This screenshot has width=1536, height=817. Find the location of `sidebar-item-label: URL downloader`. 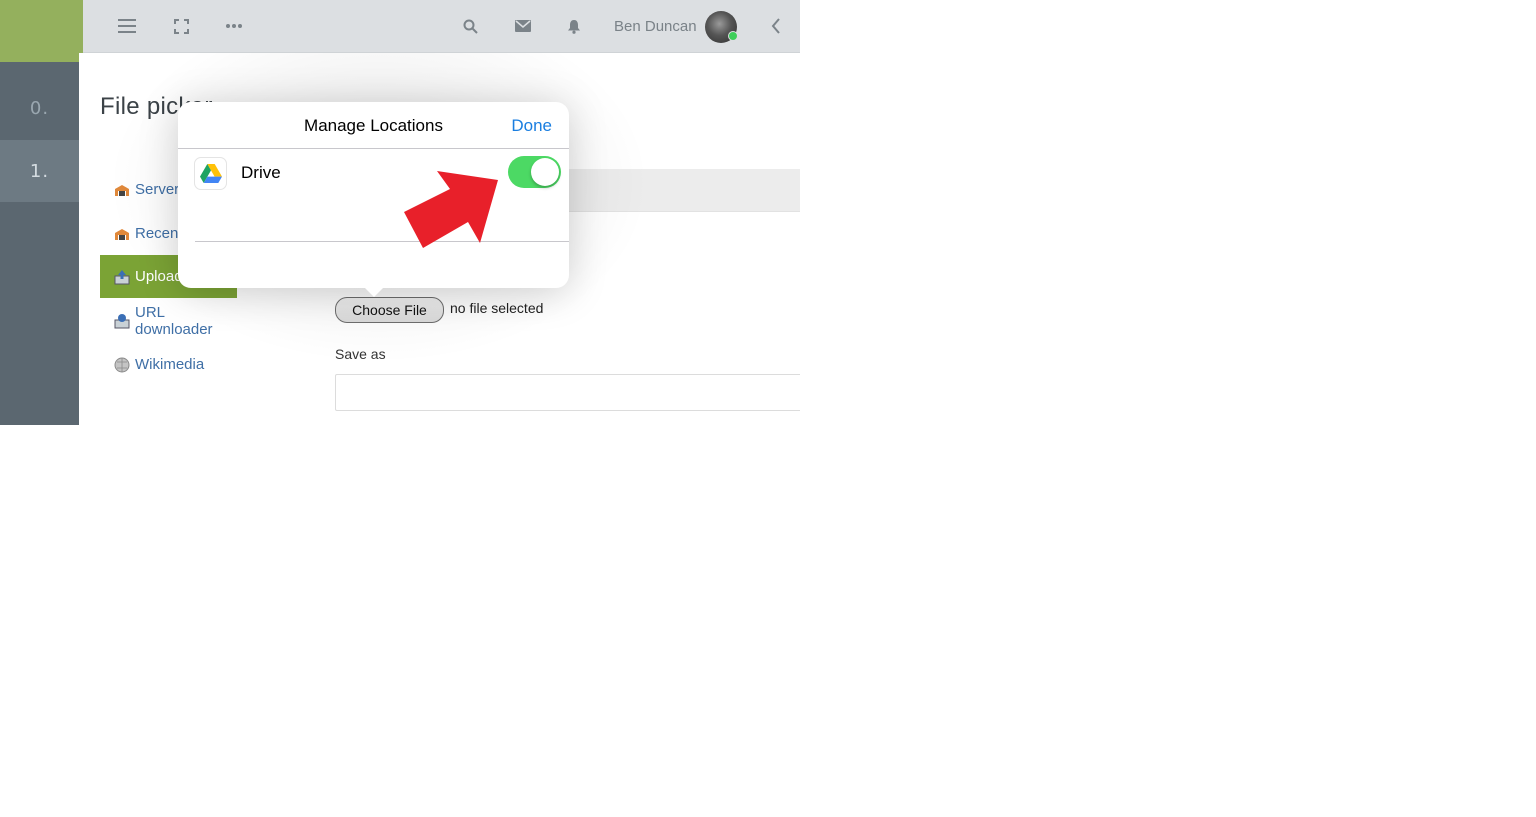

sidebar-item-label: URL downloader is located at coordinates (174, 320).